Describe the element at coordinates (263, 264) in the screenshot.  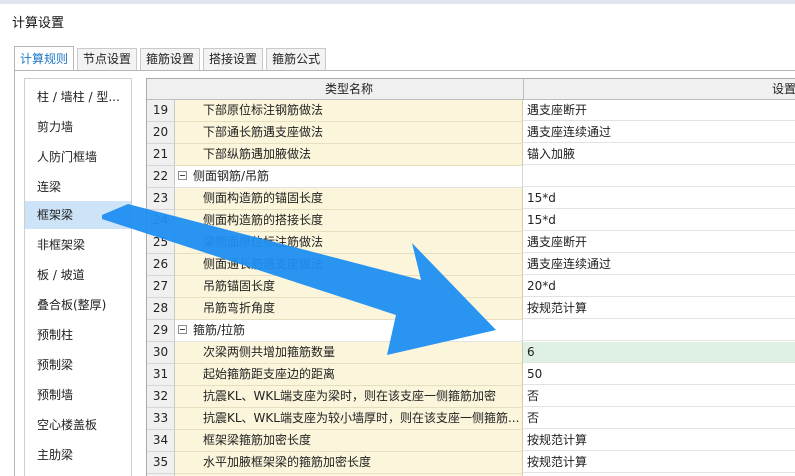
I see `type-name-text: 侧面通长筋遇支座做法` at that location.